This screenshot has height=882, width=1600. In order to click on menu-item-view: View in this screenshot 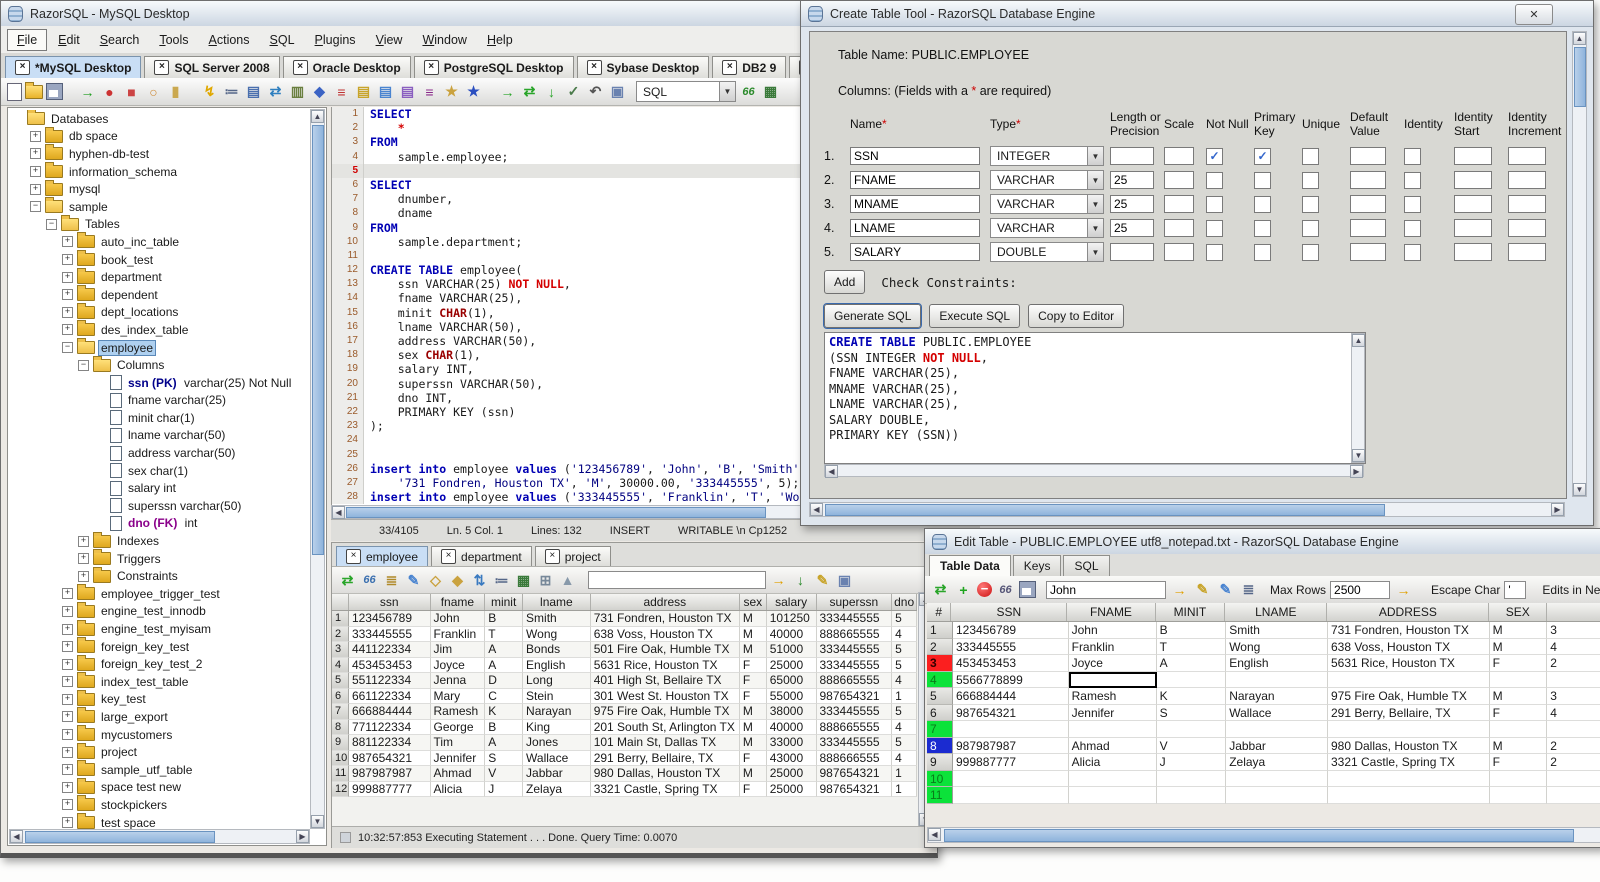, I will do `click(389, 40)`.